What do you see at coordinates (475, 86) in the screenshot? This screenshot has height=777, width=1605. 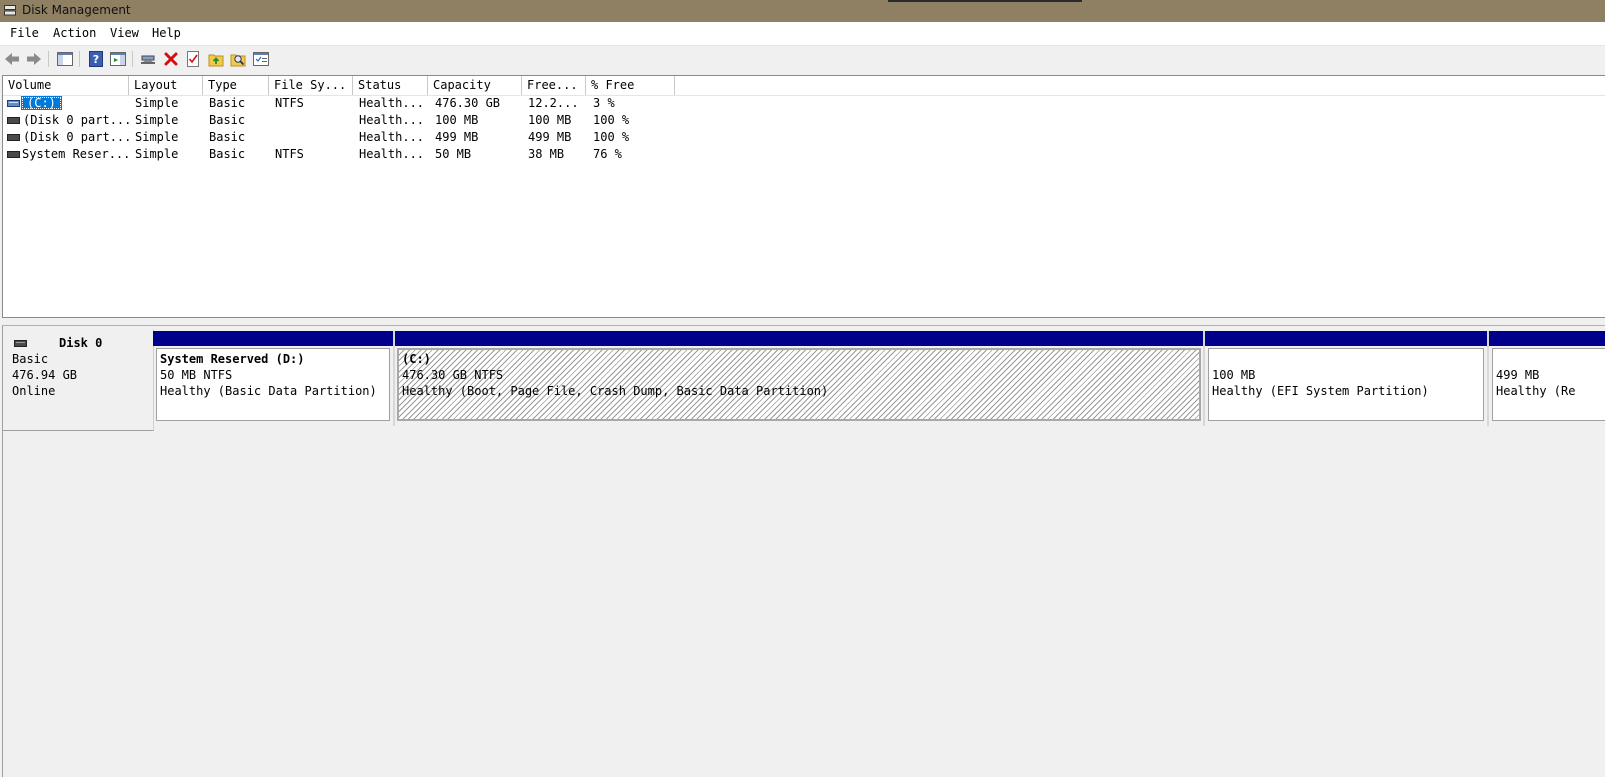 I see `column-header-capacity: Capacity` at bounding box center [475, 86].